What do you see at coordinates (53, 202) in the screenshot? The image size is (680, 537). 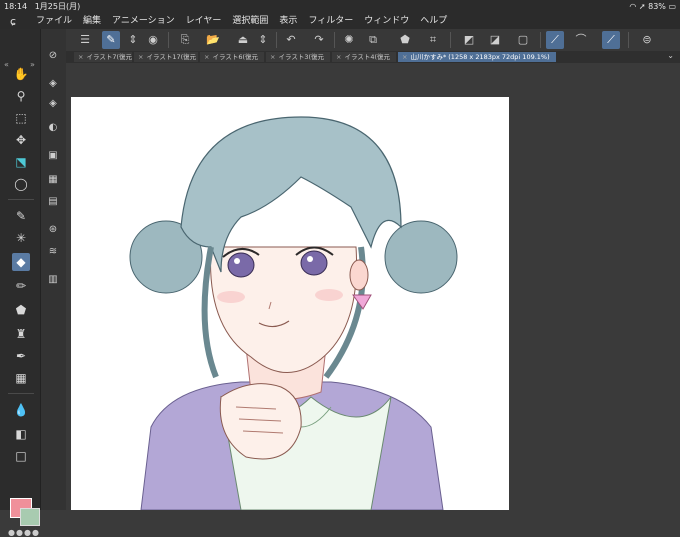 I see `film-icon: ▤` at bounding box center [53, 202].